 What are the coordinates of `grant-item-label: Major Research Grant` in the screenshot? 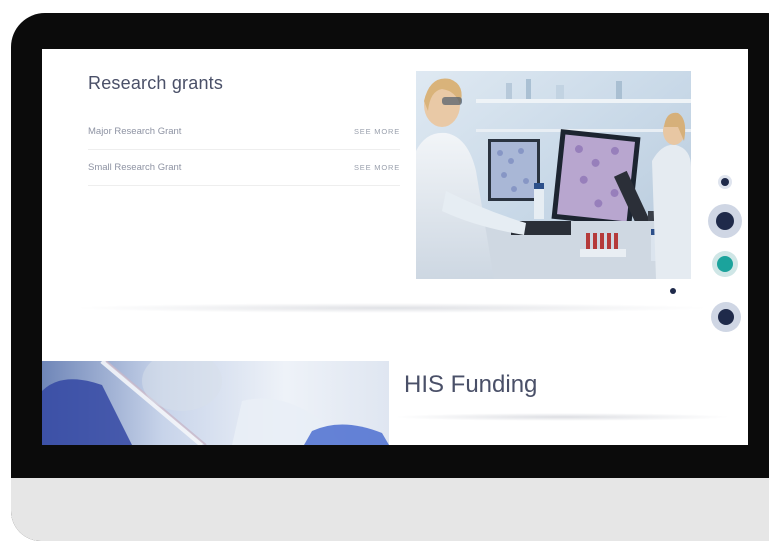 It's located at (135, 131).